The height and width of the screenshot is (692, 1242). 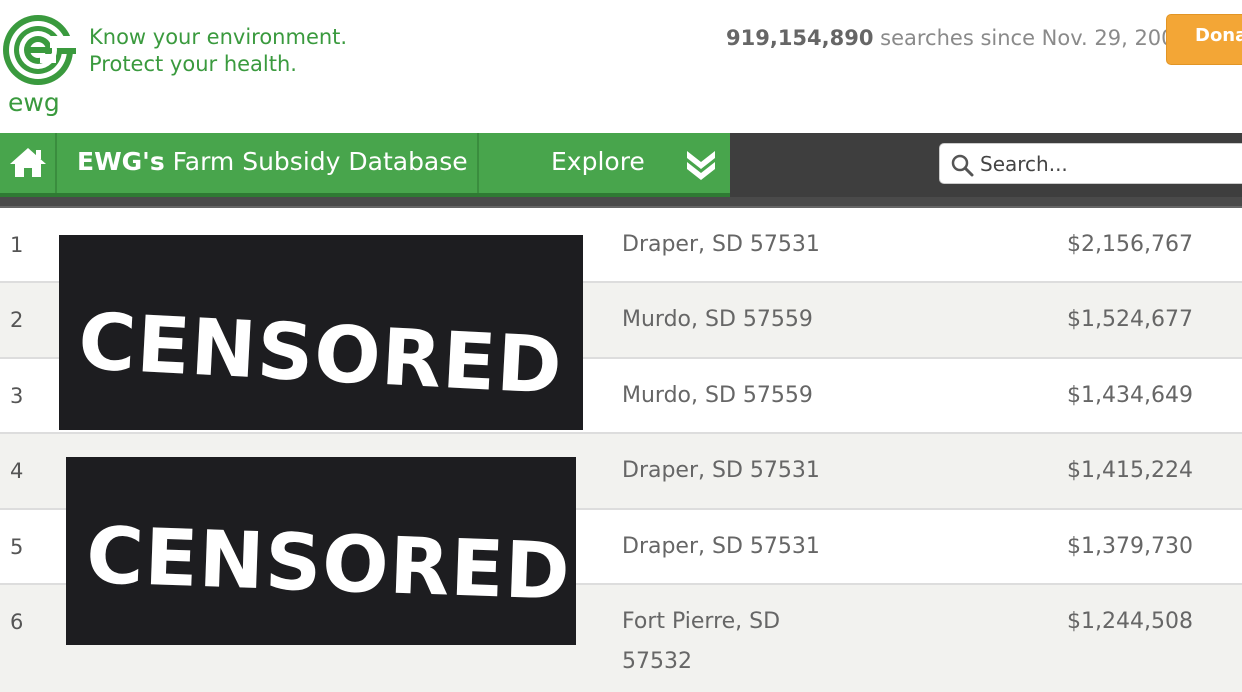 I want to click on amount-cell: $1,244,508, so click(x=1130, y=621).